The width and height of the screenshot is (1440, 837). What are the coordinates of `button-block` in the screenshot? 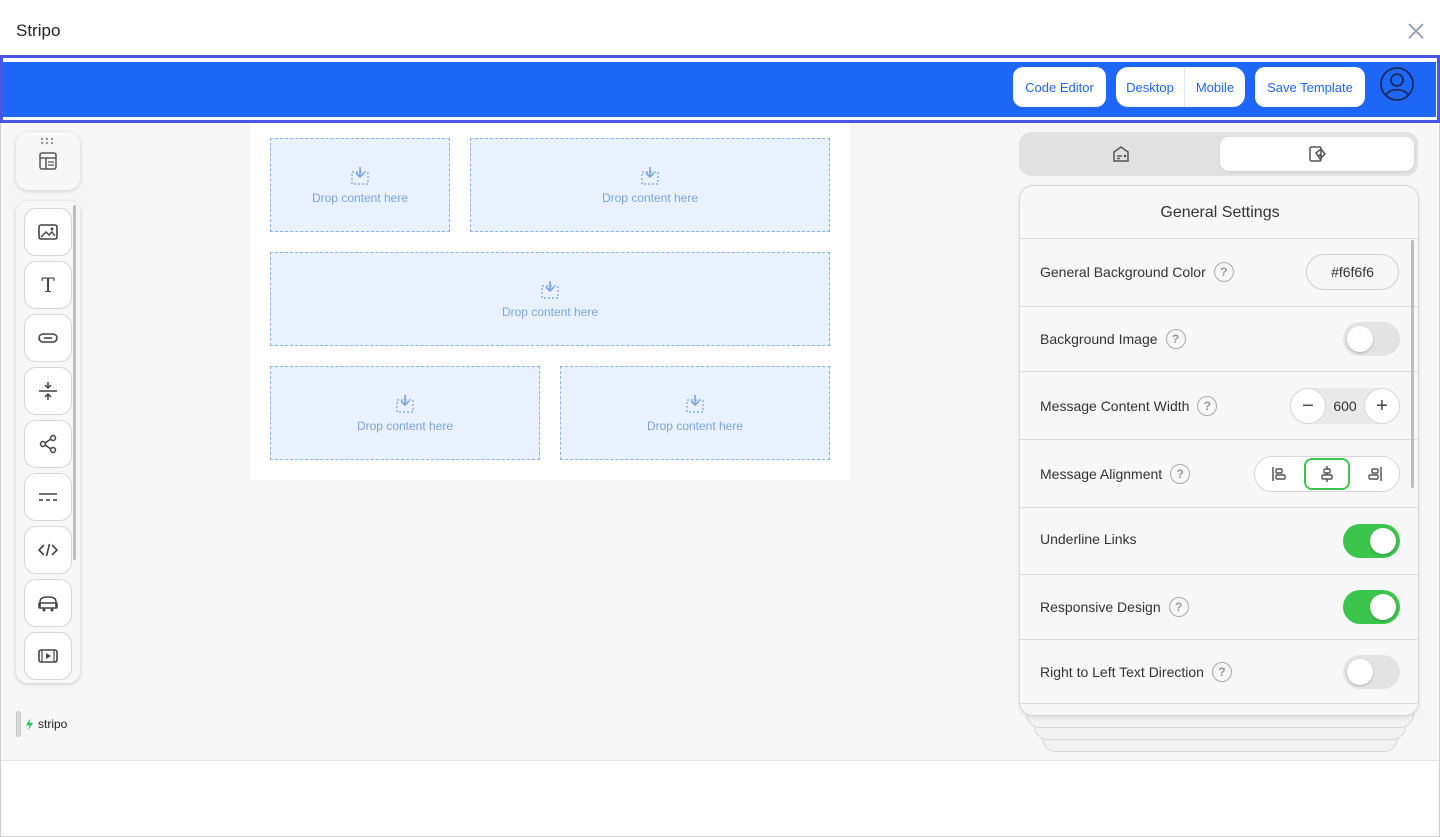 It's located at (48, 338).